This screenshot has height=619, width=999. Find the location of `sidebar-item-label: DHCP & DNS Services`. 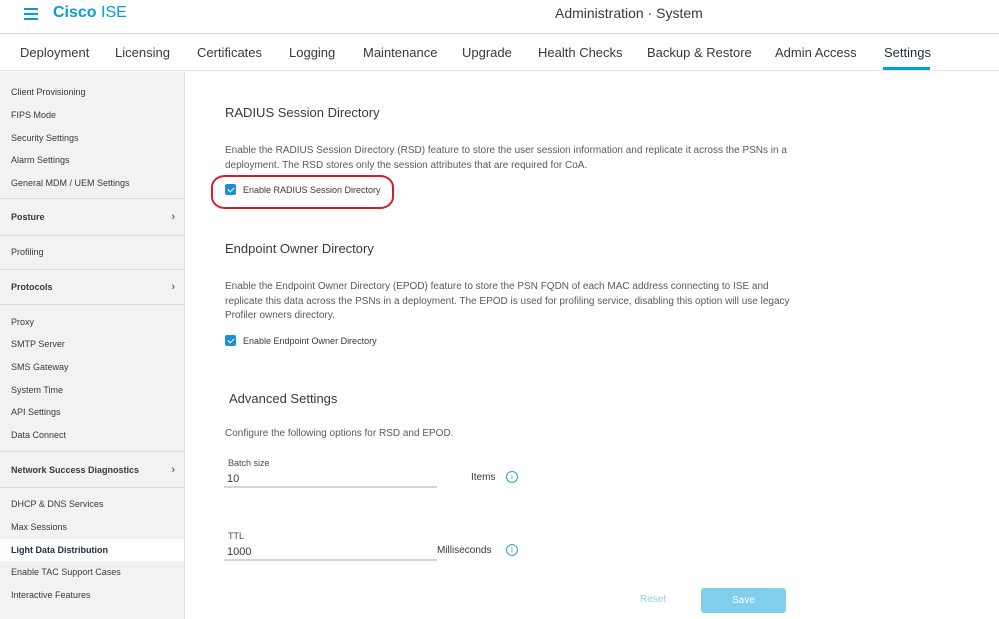

sidebar-item-label: DHCP & DNS Services is located at coordinates (57, 504).